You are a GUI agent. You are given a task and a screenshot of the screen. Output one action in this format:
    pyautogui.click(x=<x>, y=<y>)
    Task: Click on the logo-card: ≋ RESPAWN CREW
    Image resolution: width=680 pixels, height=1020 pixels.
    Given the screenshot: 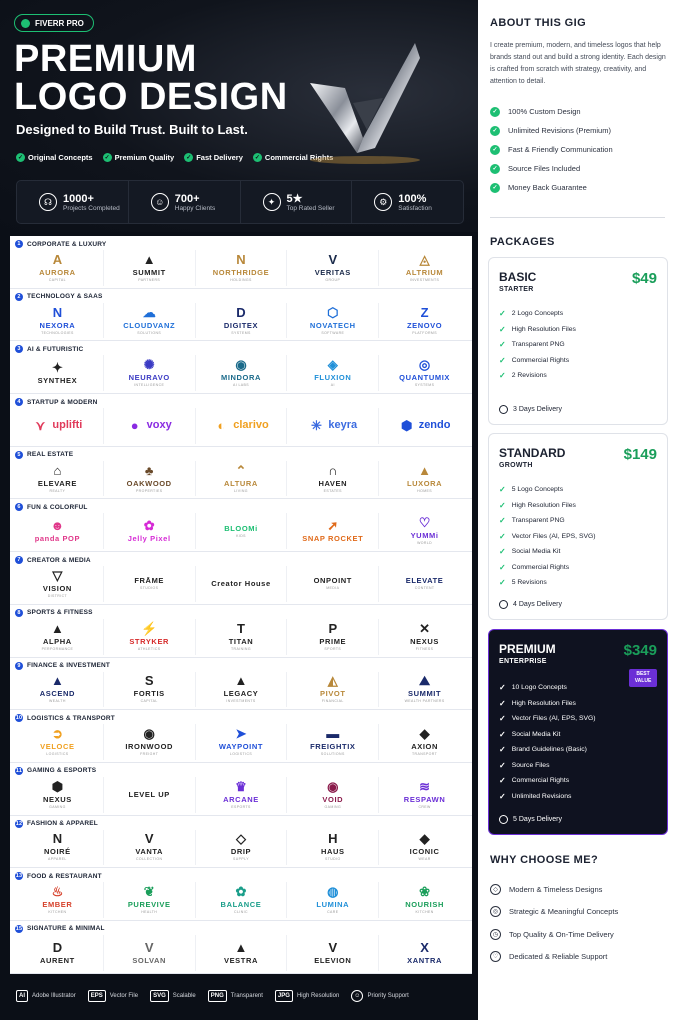 What is the action you would take?
    pyautogui.click(x=424, y=795)
    